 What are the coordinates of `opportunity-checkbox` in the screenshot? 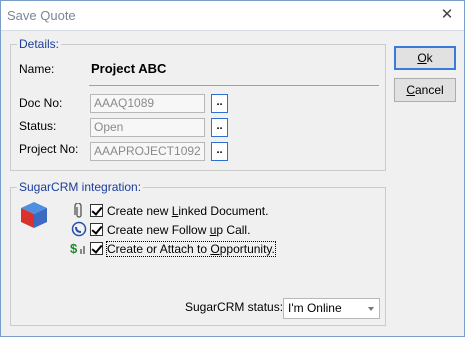 It's located at (96, 248).